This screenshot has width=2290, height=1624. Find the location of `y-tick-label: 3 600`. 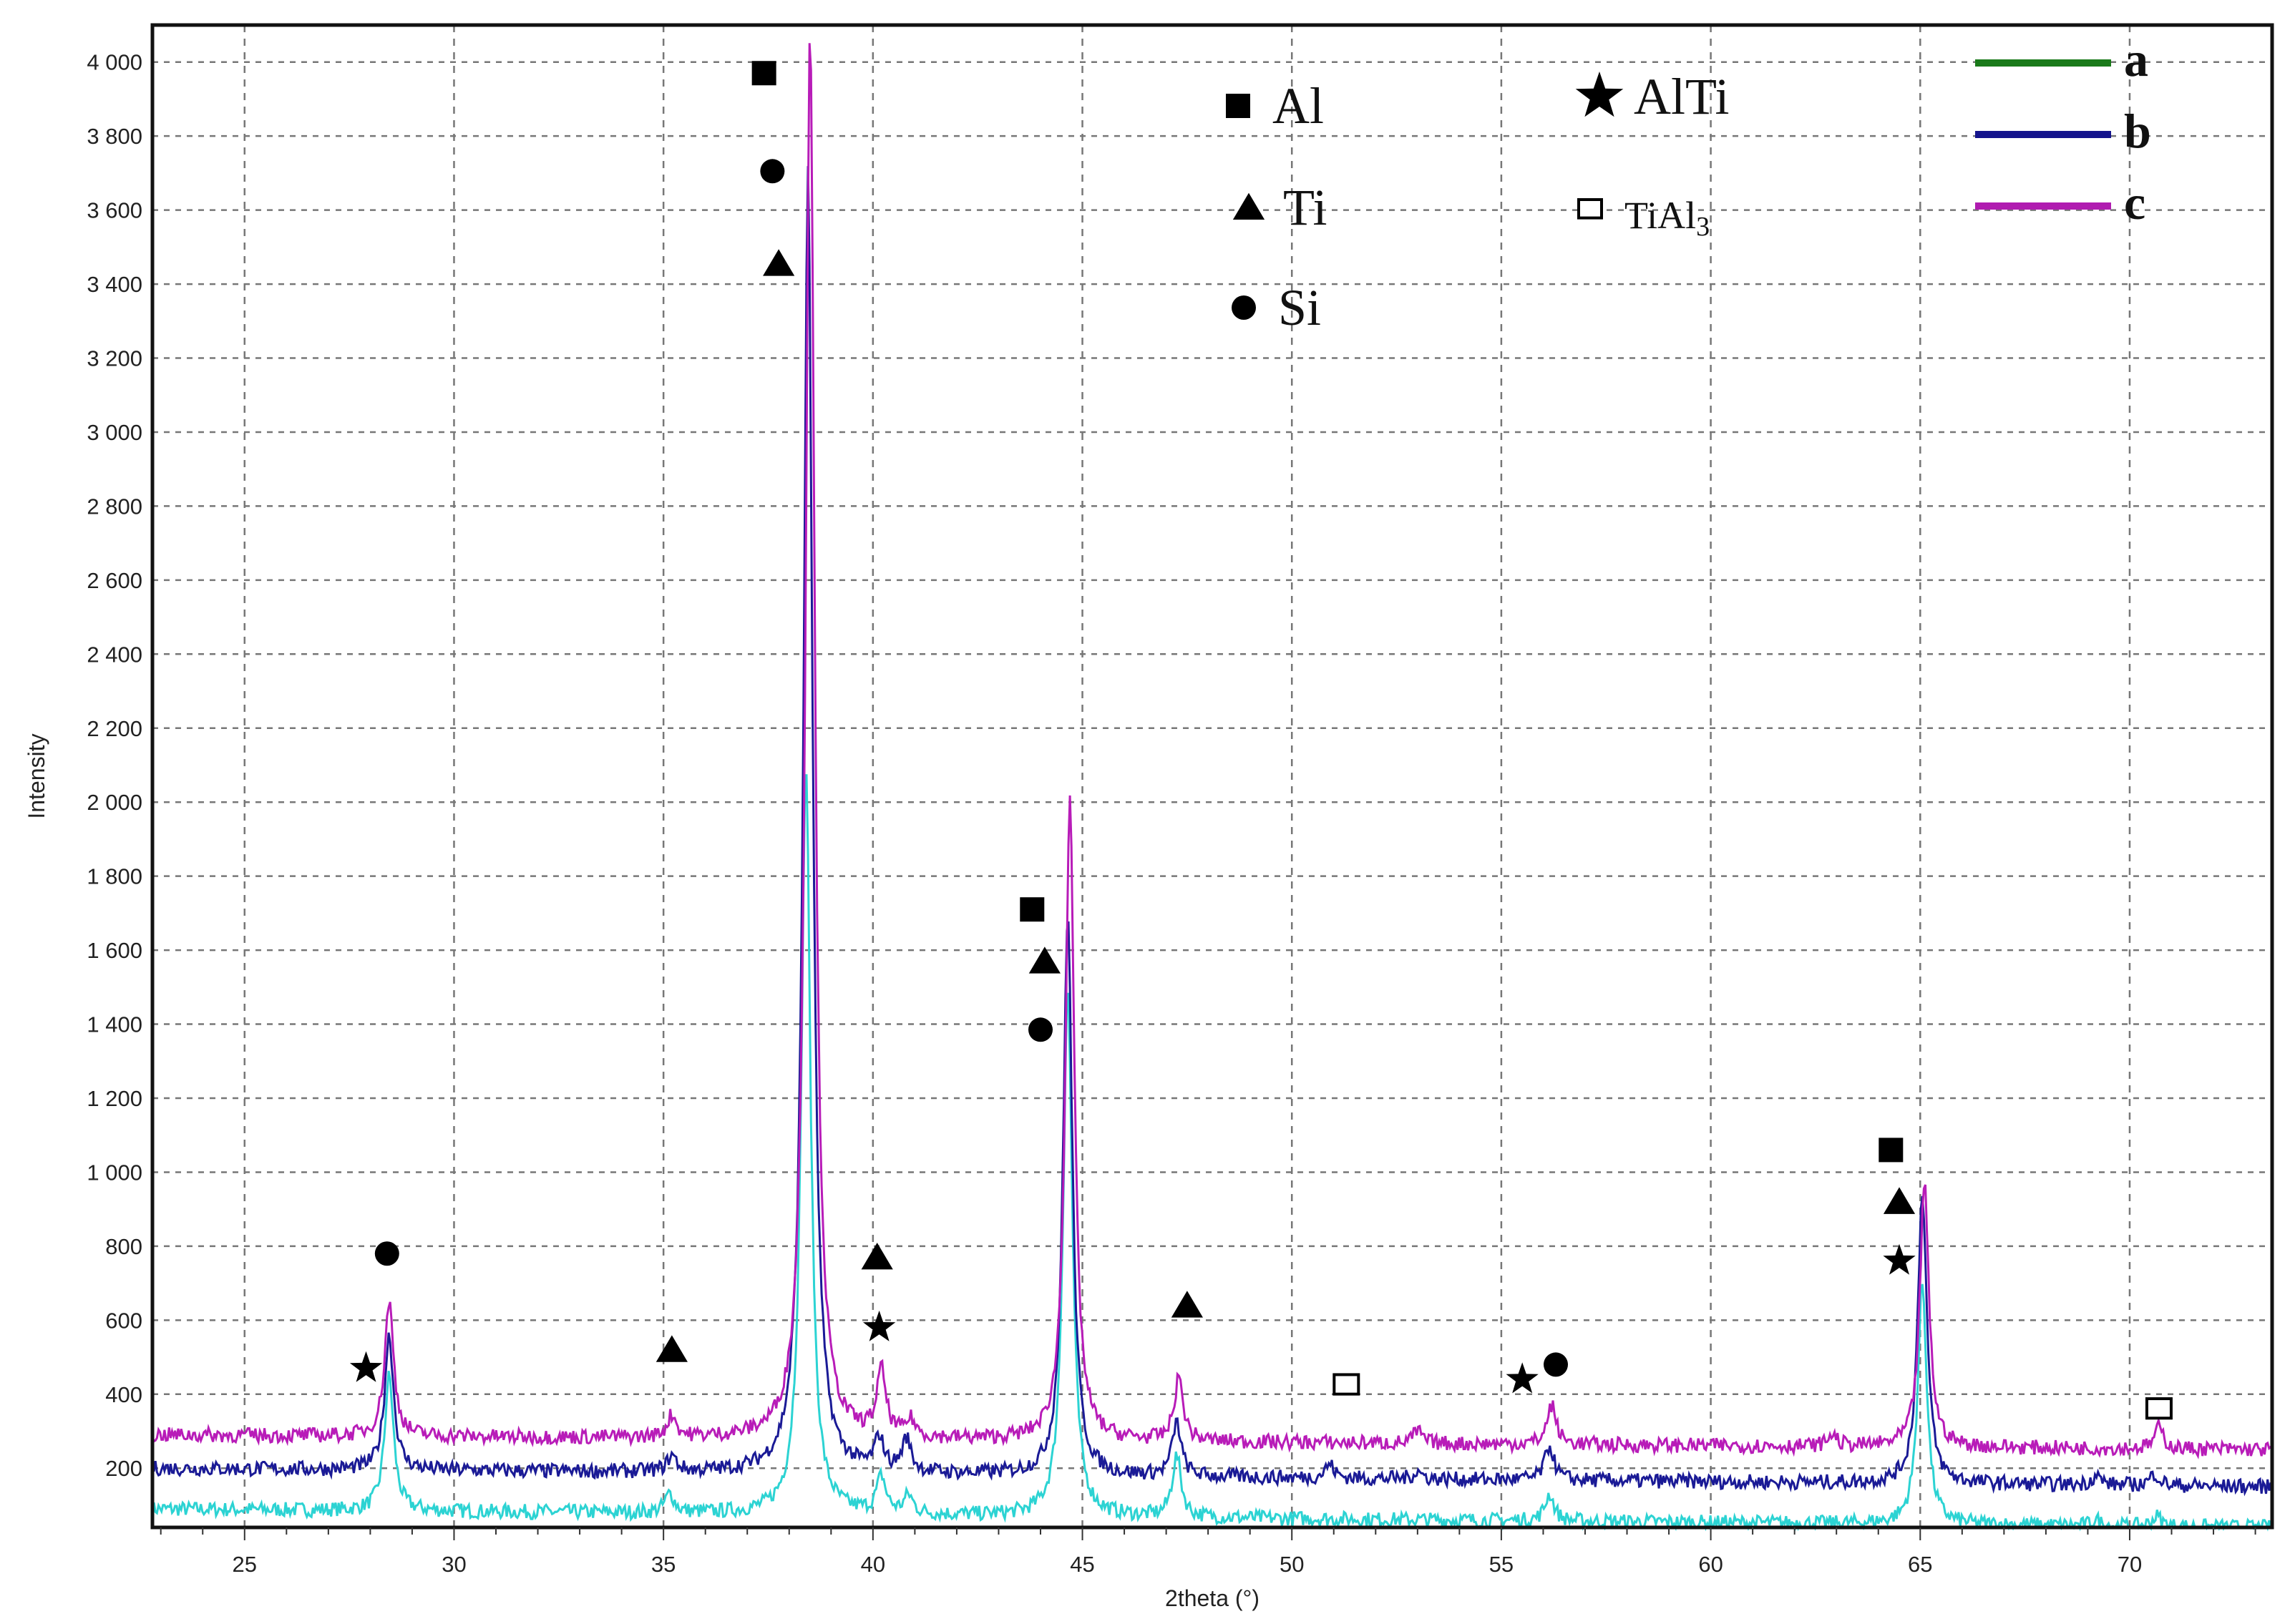

y-tick-label: 3 600 is located at coordinates (114, 210).